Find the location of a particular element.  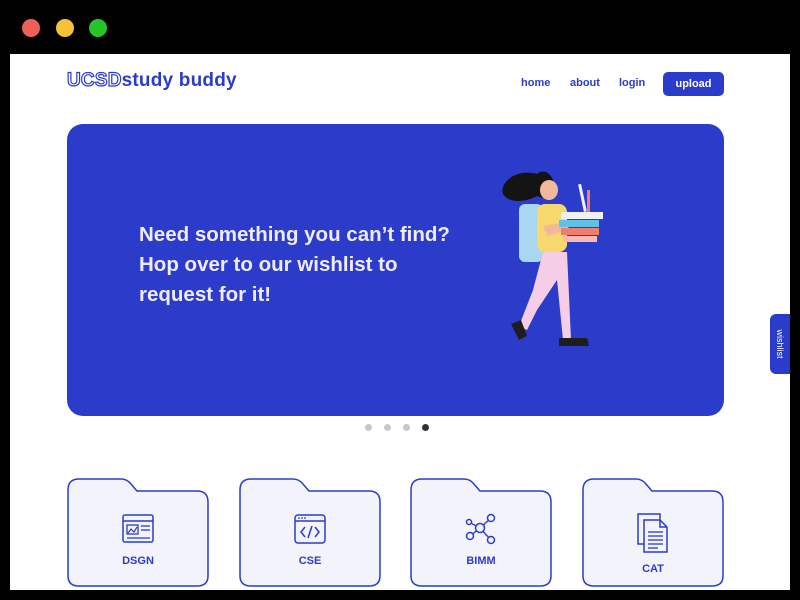

close-window-button is located at coordinates (31, 28).